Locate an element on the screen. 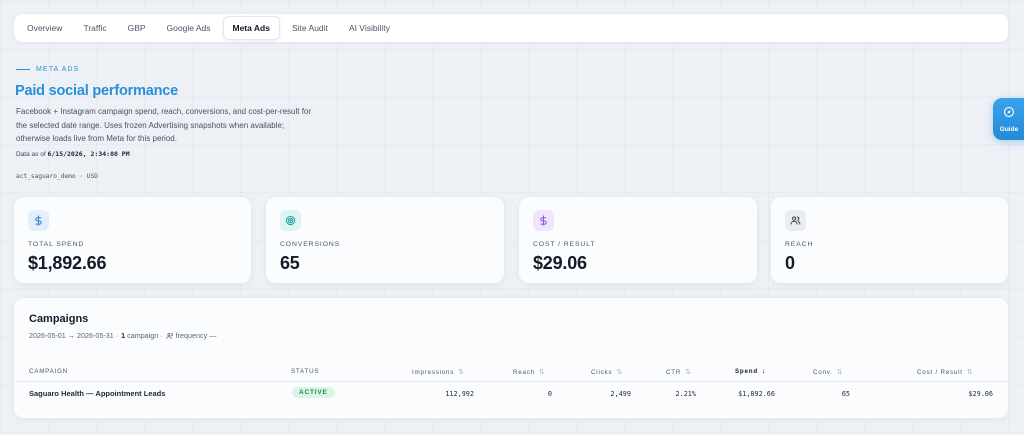 The height and width of the screenshot is (435, 1024). account-id: act_saguaro_demo · USD is located at coordinates (57, 176).